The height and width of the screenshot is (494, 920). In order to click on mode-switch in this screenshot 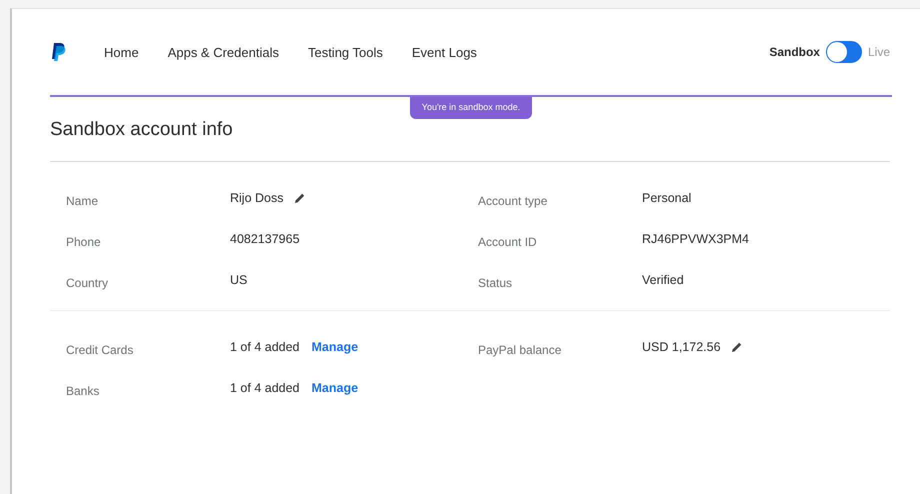, I will do `click(844, 52)`.